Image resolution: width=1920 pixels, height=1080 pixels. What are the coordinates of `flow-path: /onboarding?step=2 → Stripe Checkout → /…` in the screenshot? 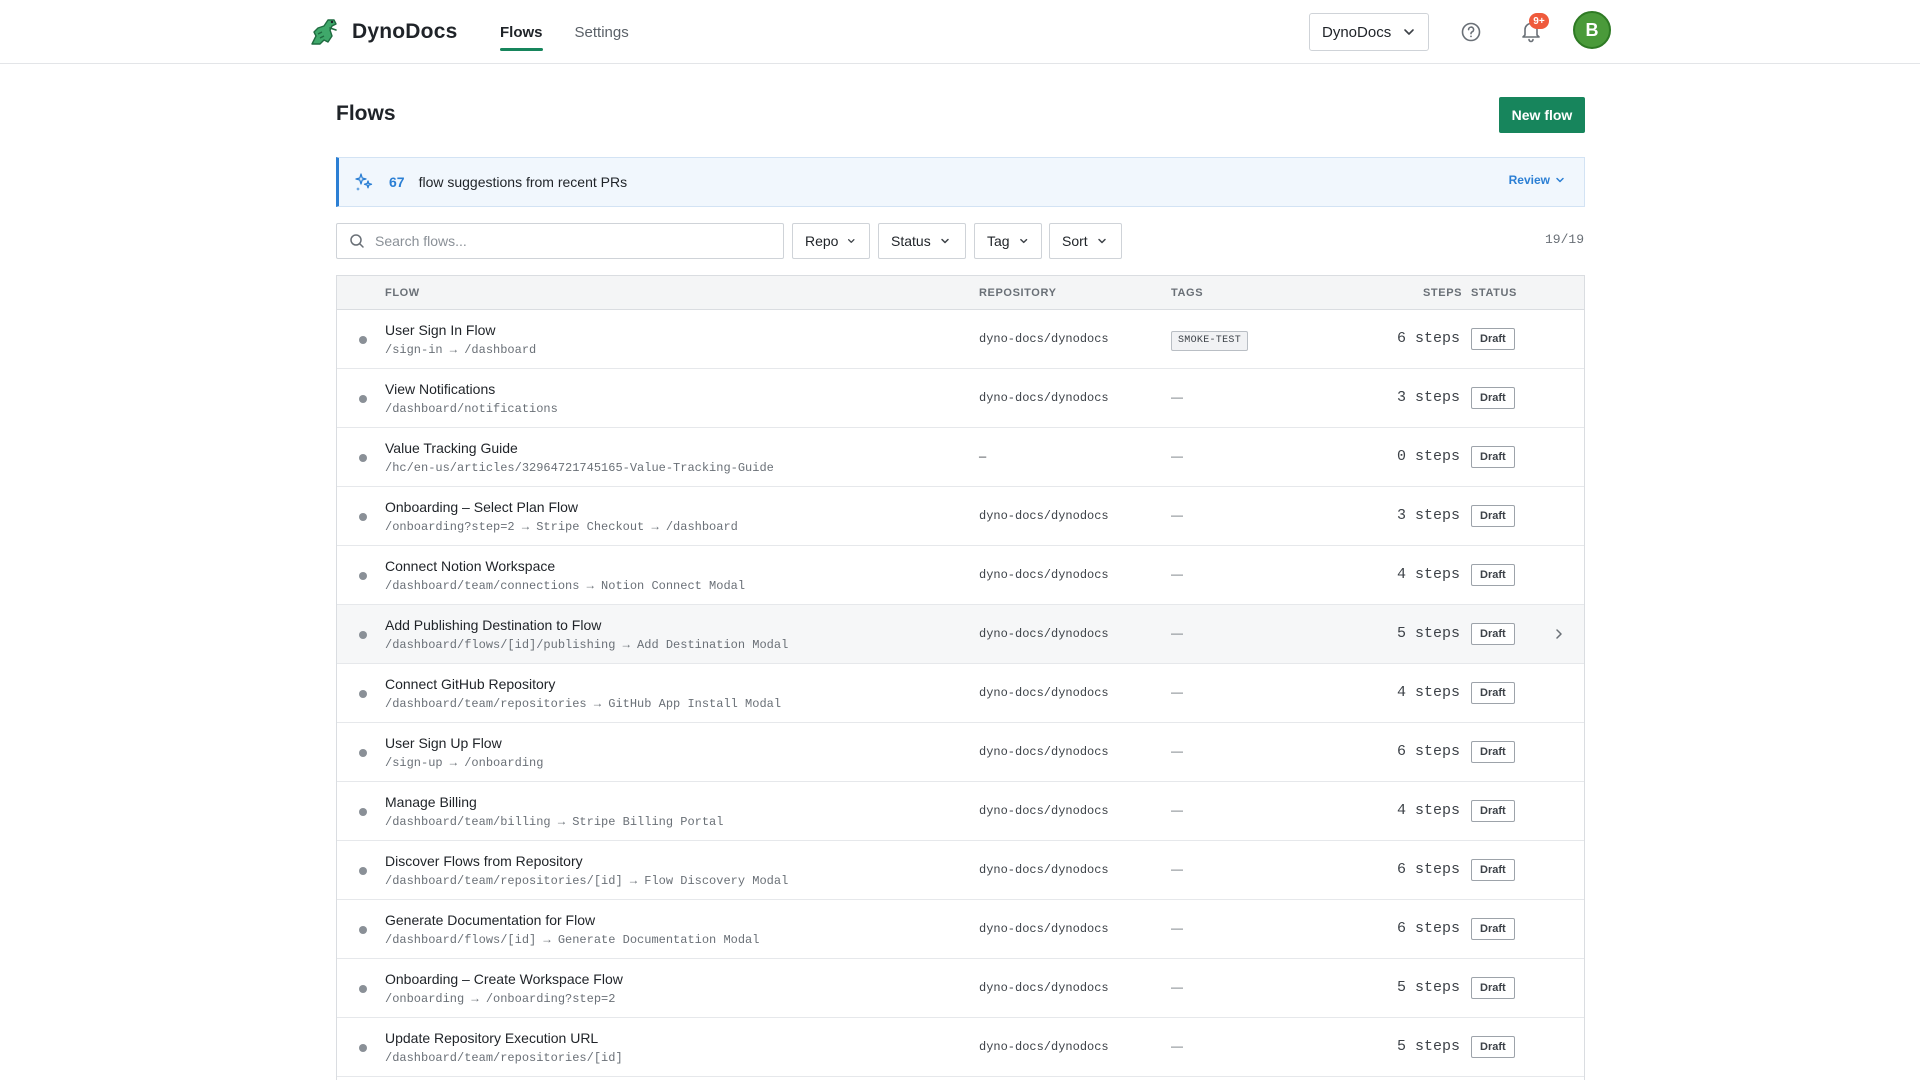 It's located at (561, 527).